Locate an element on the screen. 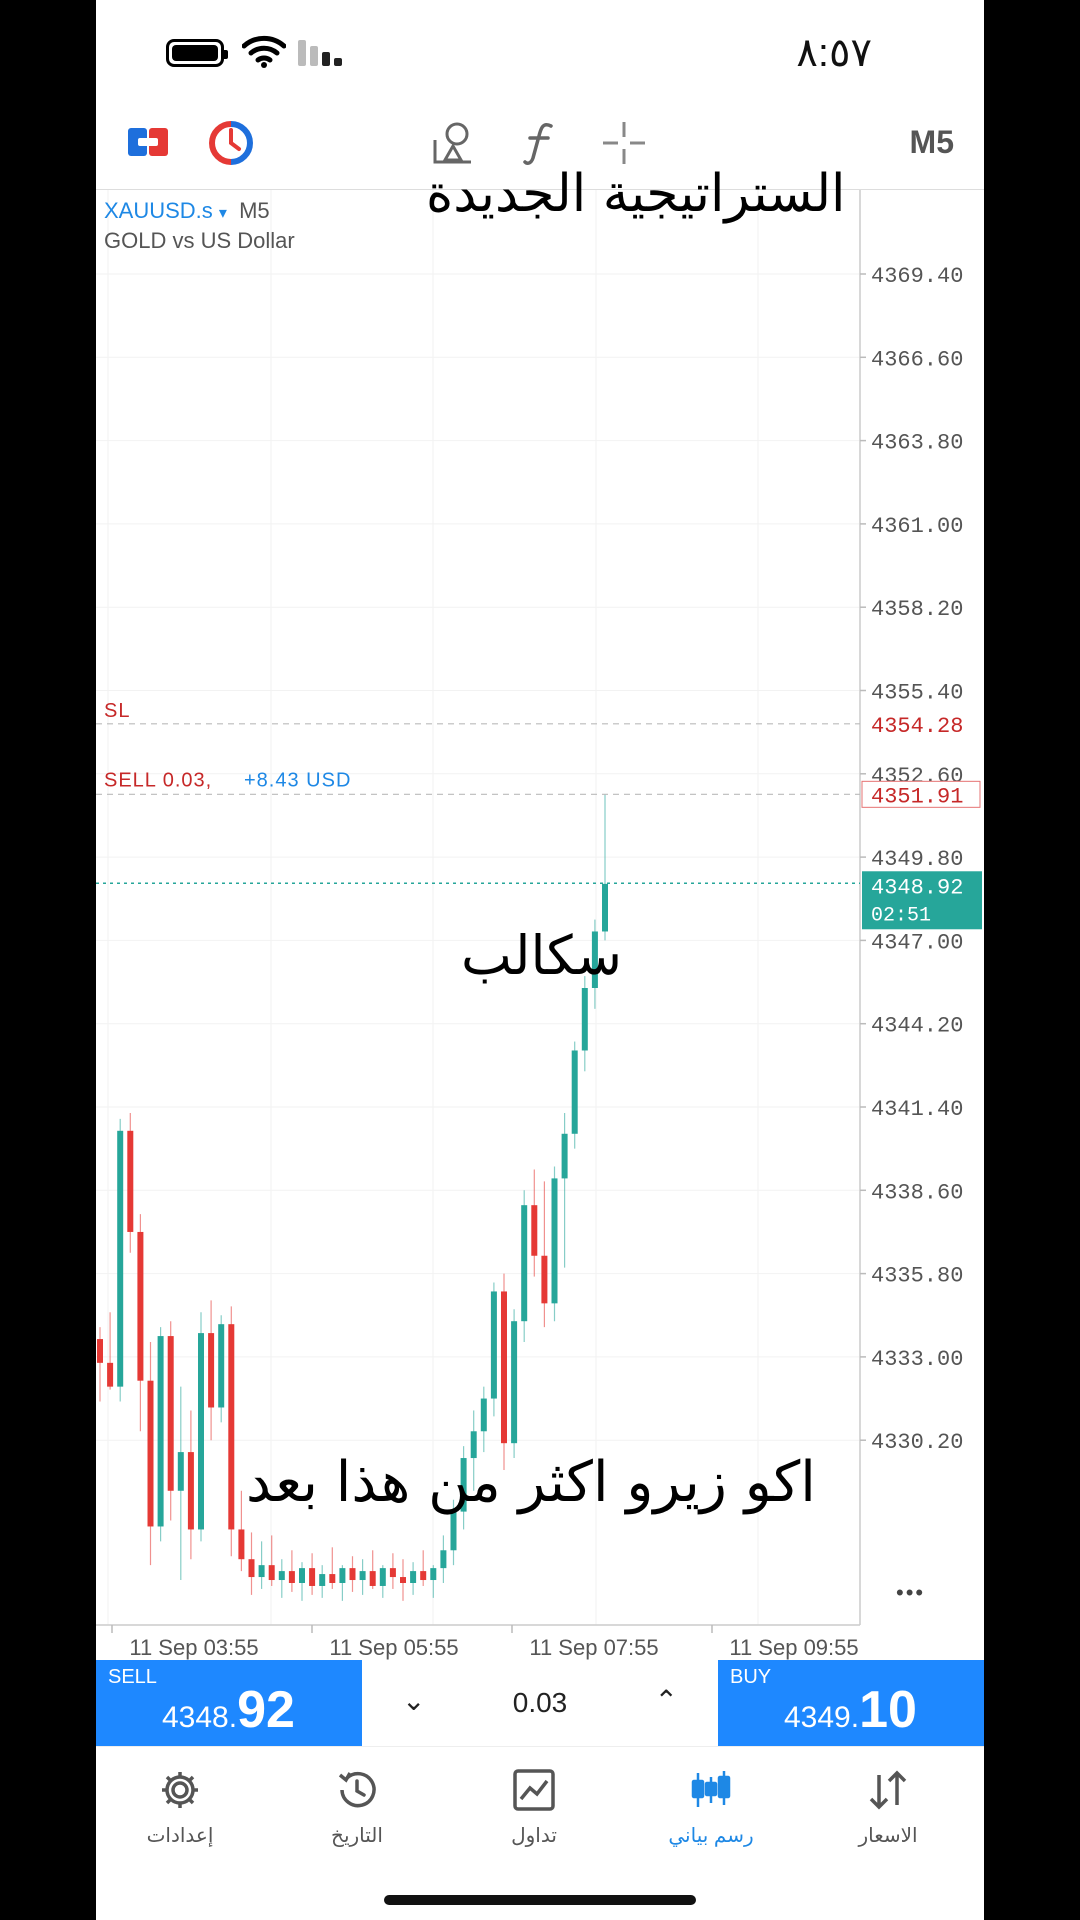 This screenshot has height=1920, width=1080. wifi-icon is located at coordinates (264, 51).